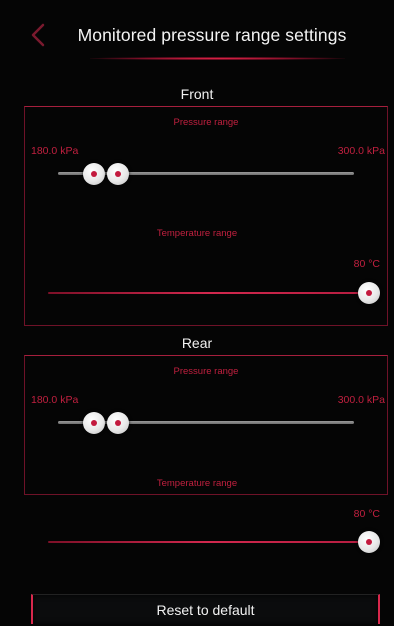  What do you see at coordinates (197, 233) in the screenshot?
I see `front-temperature-caption: Temperature range` at bounding box center [197, 233].